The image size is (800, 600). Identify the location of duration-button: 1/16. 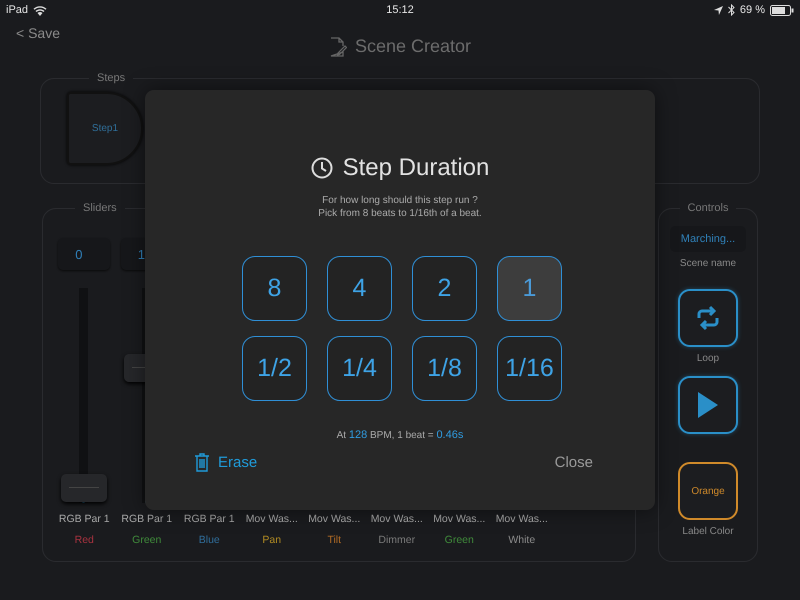
(529, 368).